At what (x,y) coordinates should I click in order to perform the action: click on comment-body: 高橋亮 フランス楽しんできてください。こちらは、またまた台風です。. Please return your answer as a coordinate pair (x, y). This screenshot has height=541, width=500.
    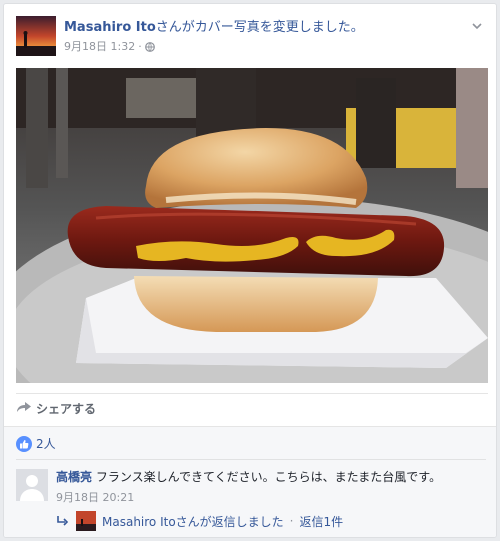
    Looking at the image, I should click on (248, 477).